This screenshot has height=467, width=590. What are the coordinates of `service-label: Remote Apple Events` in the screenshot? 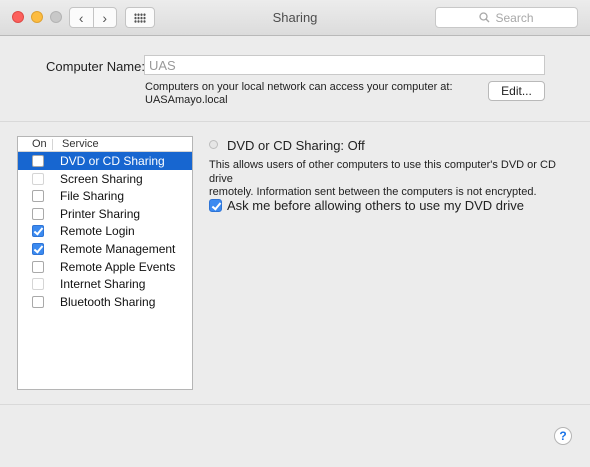 It's located at (118, 266).